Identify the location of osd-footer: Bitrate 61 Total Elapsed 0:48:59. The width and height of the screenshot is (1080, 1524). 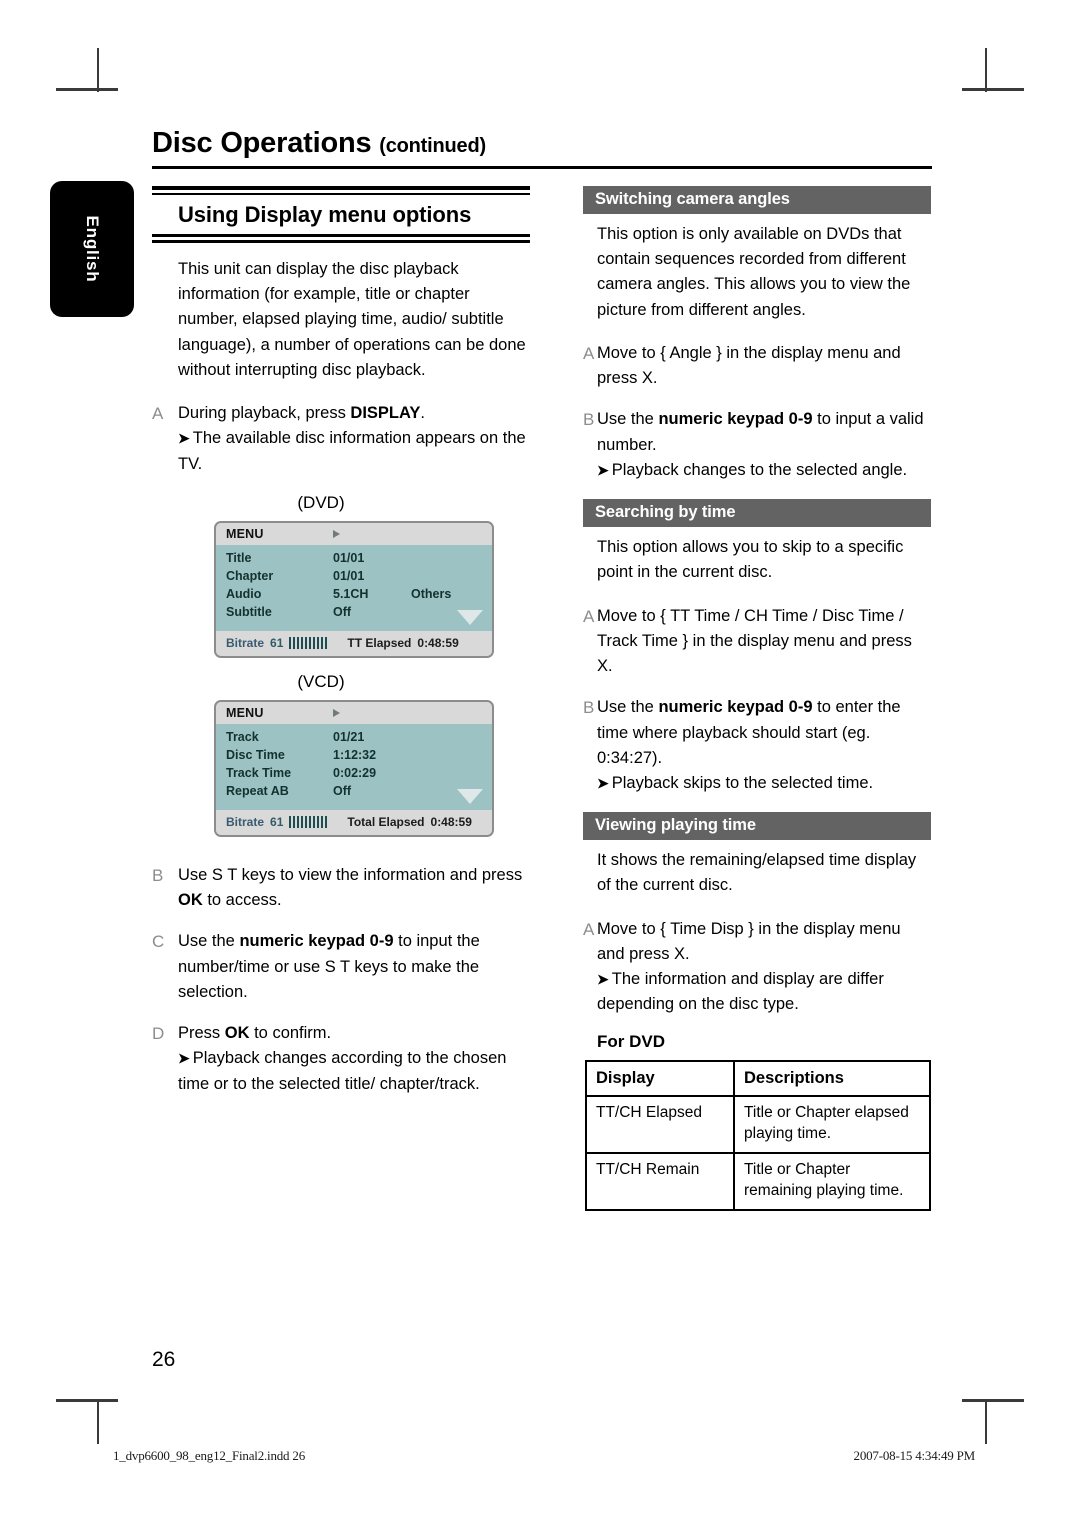
(354, 822).